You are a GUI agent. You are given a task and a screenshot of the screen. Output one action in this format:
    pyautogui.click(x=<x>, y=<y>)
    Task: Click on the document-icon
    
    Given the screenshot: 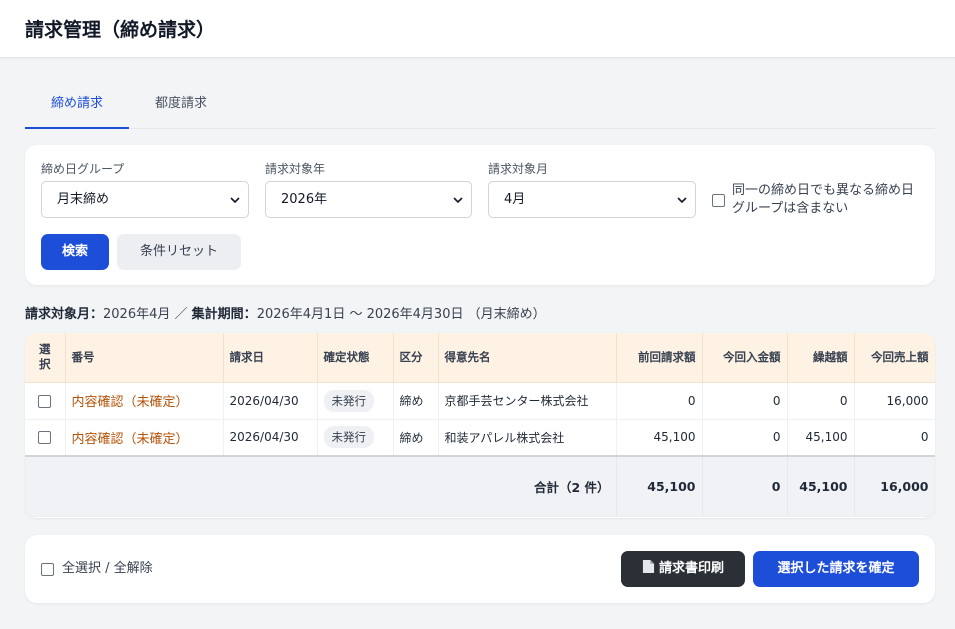 What is the action you would take?
    pyautogui.click(x=648, y=566)
    